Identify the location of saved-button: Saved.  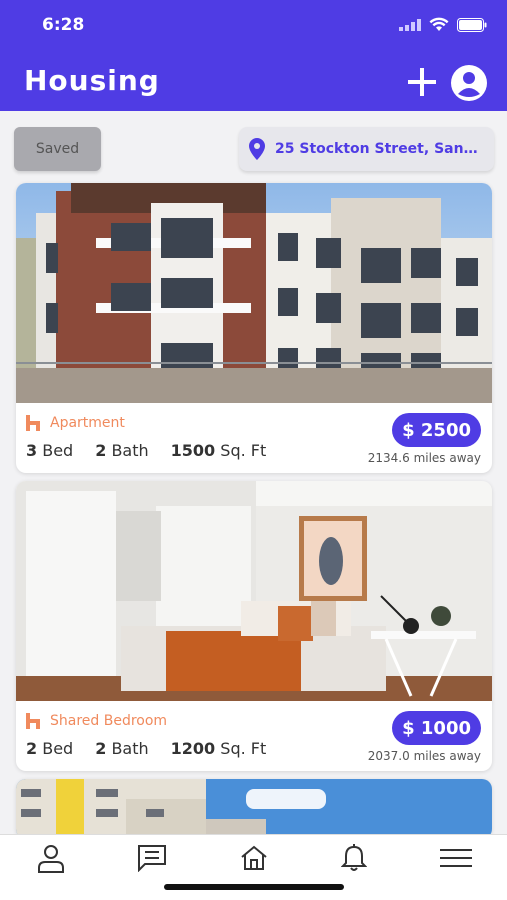
(57, 149).